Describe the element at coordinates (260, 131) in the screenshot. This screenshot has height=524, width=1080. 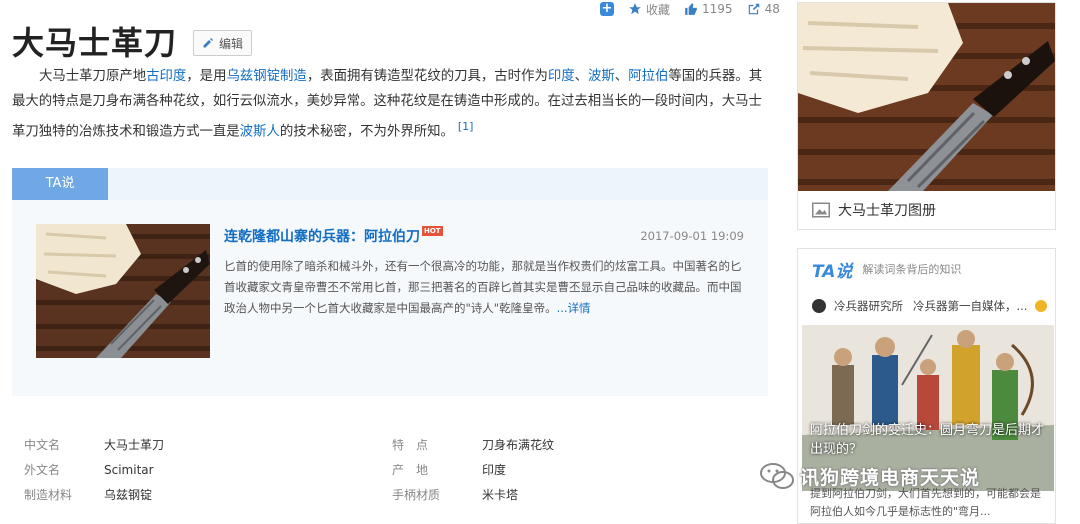
I see `link-persians: 波斯人` at that location.